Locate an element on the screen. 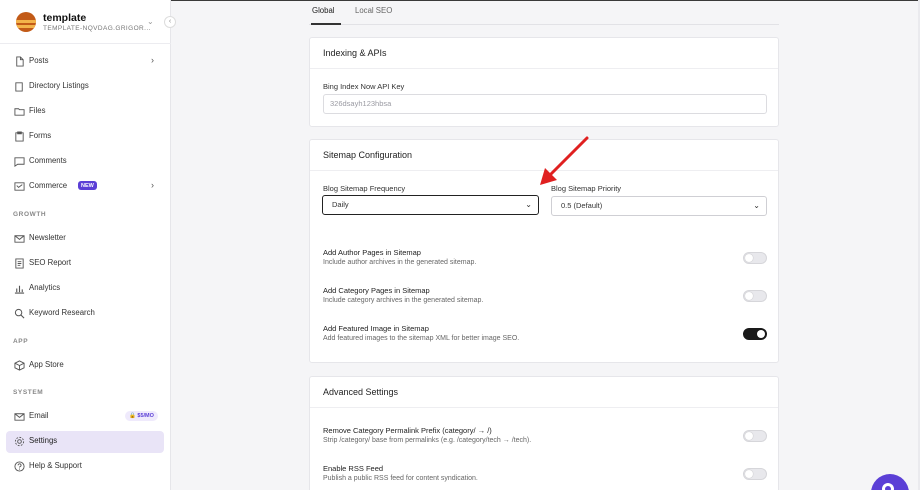  sidebar-item-label: Help & Support is located at coordinates (55, 465).